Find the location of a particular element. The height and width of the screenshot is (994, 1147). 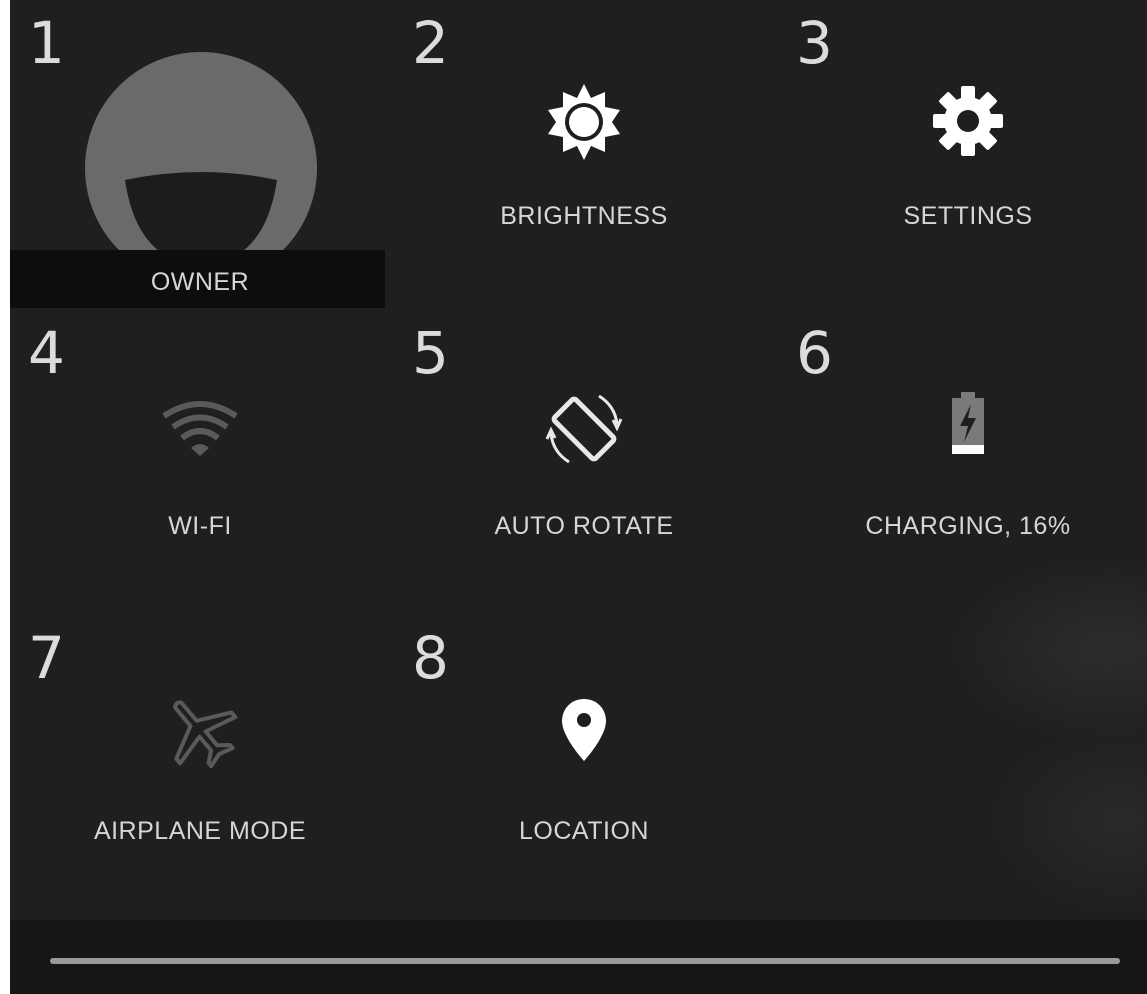

brightness-sun-icon is located at coordinates (584, 124).